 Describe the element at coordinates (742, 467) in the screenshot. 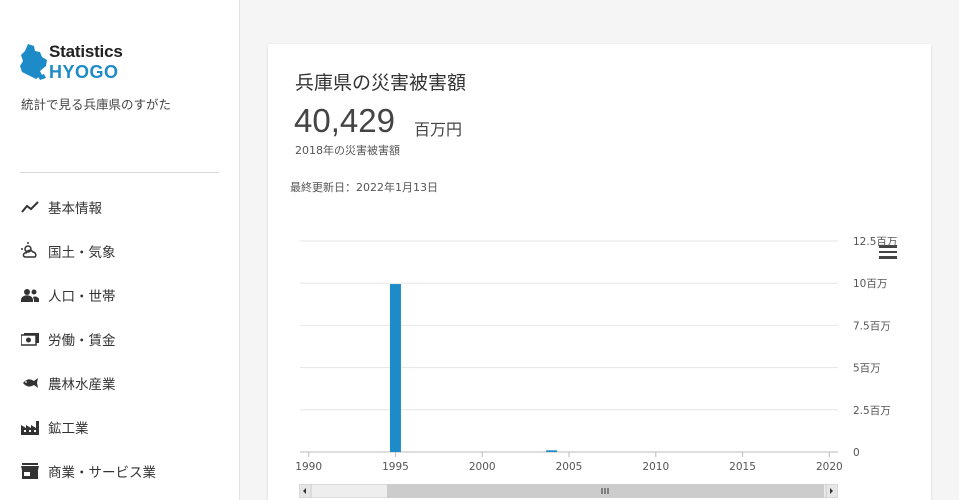

I see `x-tick-label: 2015` at that location.